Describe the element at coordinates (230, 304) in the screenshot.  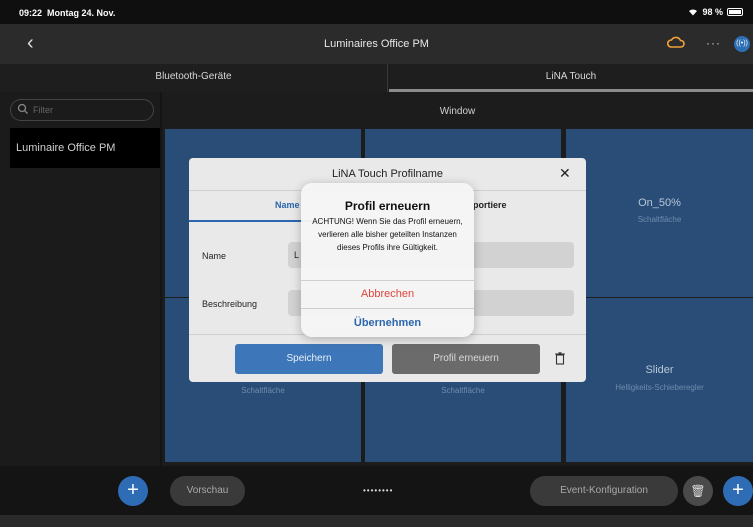
I see `description-label: Beschreibung` at that location.